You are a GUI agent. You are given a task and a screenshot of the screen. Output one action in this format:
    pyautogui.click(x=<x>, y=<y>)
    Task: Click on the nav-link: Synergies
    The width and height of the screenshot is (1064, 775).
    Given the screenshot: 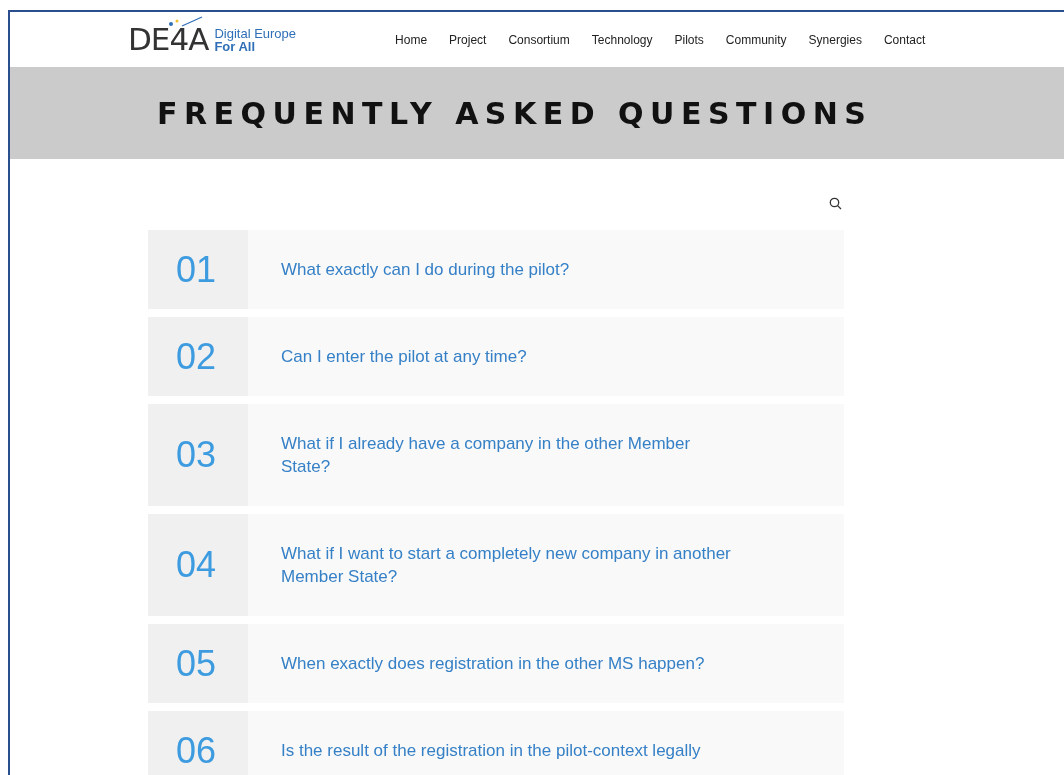 What is the action you would take?
    pyautogui.click(x=835, y=39)
    